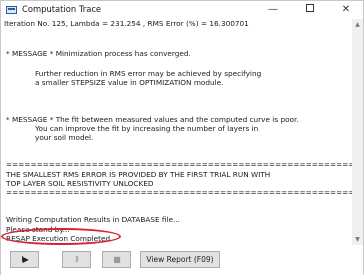 Image resolution: width=364 pixels, height=275 pixels. What do you see at coordinates (80, 183) in the screenshot?
I see `log-line-top-layer: TOP LAYER SOIL RESISTIVITY UNLOCKED` at bounding box center [80, 183].